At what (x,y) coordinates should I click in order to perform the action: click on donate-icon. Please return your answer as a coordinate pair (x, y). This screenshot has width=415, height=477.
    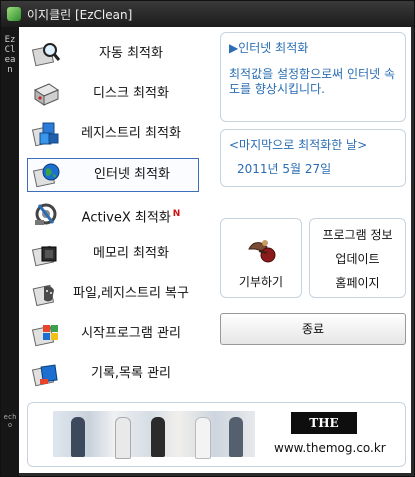
    Looking at the image, I should click on (262, 251).